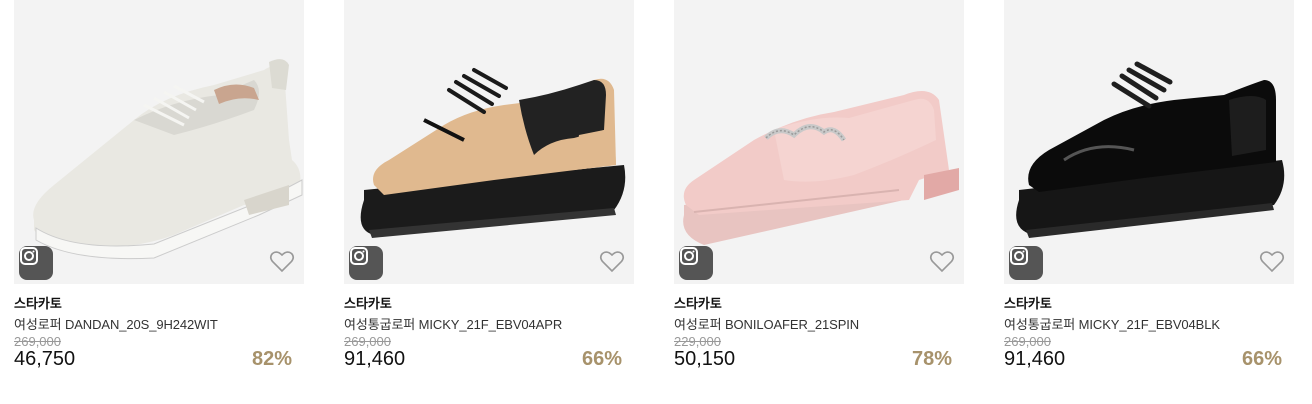  I want to click on sale-price: 46,750, so click(45, 359).